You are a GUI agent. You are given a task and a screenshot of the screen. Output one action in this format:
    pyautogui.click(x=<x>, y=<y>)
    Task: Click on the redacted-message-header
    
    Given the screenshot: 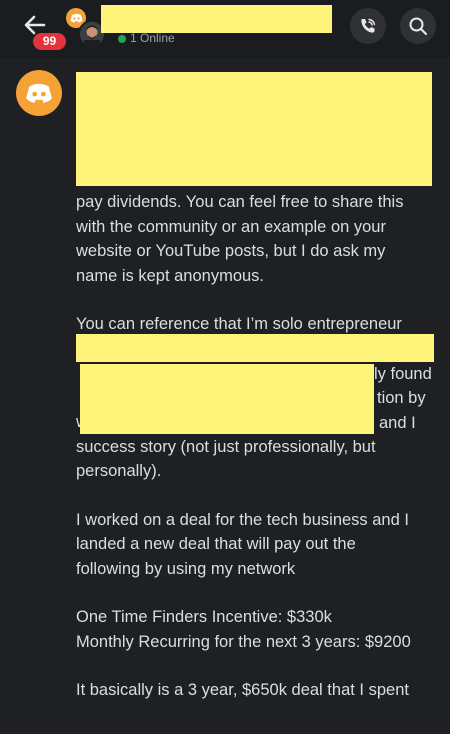 What is the action you would take?
    pyautogui.click(x=254, y=129)
    